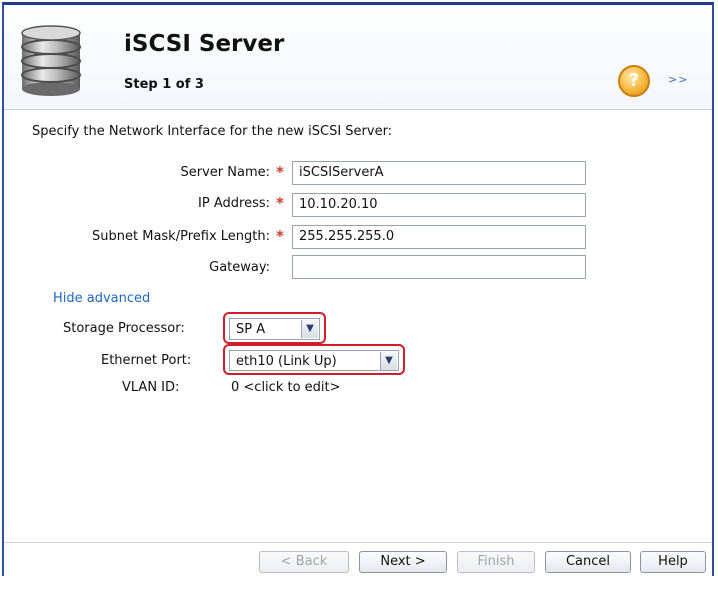  I want to click on subnet-mask-input: 255.255.255.0, so click(439, 237).